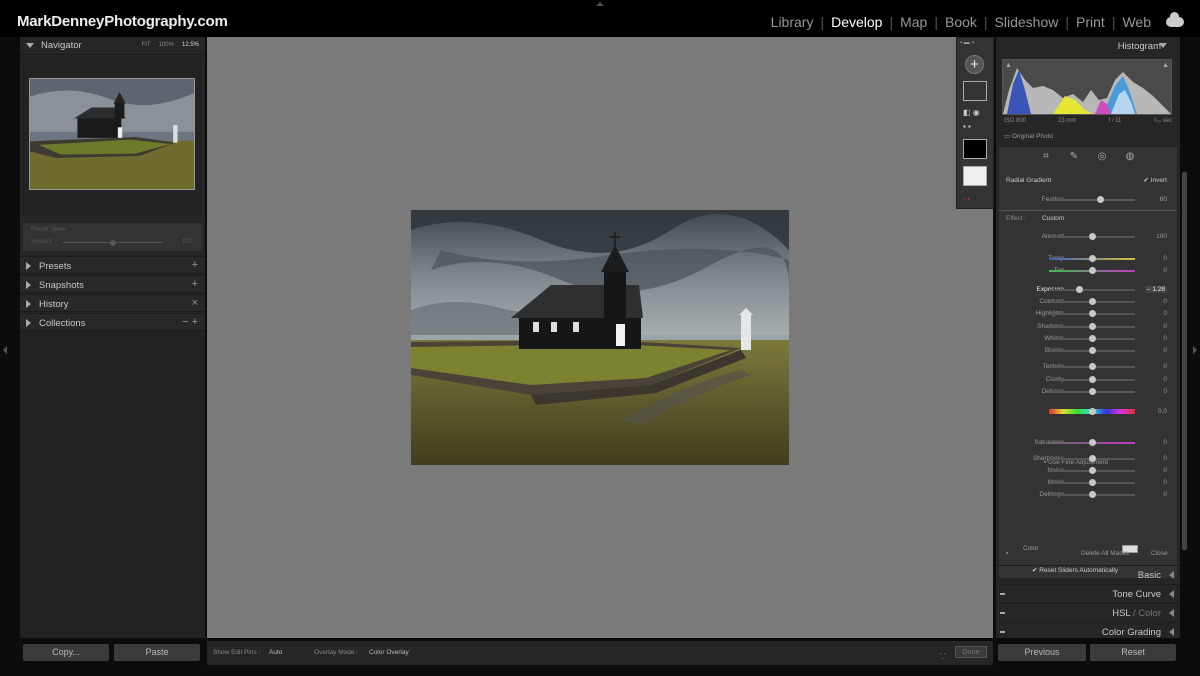 Image resolution: width=1200 pixels, height=676 pixels. I want to click on panel-presets: Presets +, so click(112, 265).